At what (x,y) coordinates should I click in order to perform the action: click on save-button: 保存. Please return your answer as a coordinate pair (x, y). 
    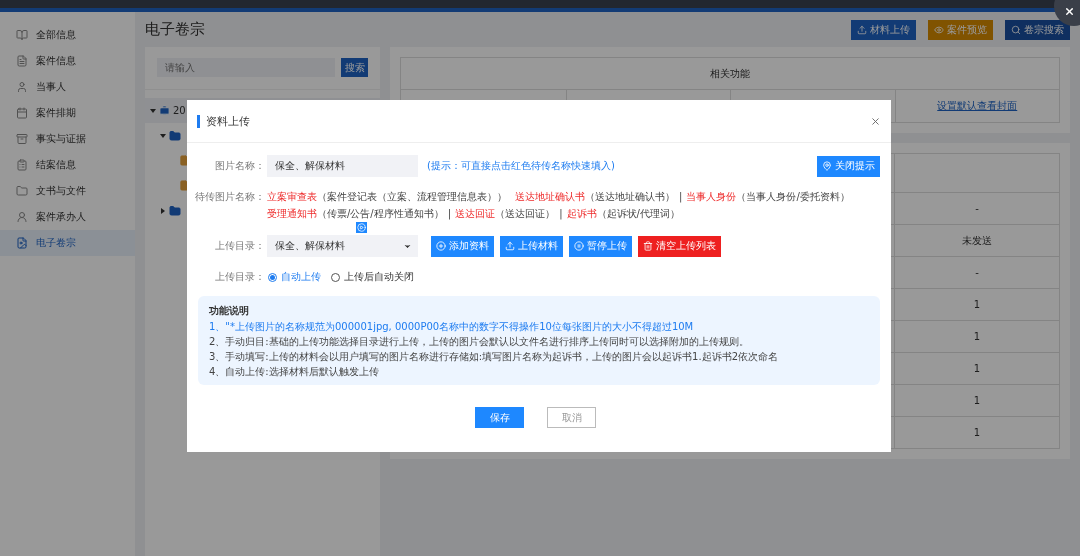
    Looking at the image, I should click on (499, 417).